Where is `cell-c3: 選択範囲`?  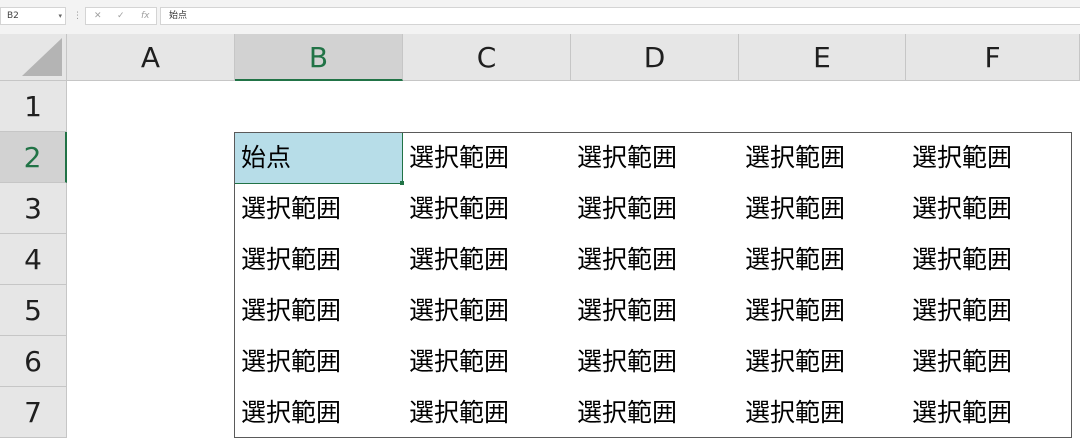 cell-c3: 選択範囲 is located at coordinates (487, 208).